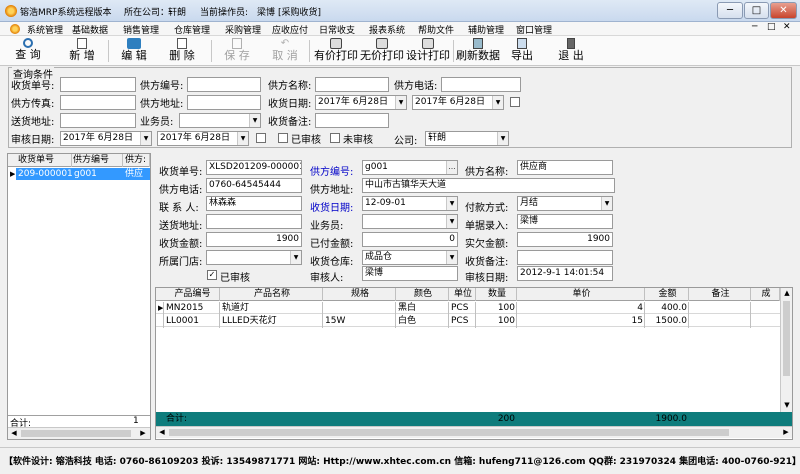  I want to click on audited-checkbox: ✓, so click(212, 275).